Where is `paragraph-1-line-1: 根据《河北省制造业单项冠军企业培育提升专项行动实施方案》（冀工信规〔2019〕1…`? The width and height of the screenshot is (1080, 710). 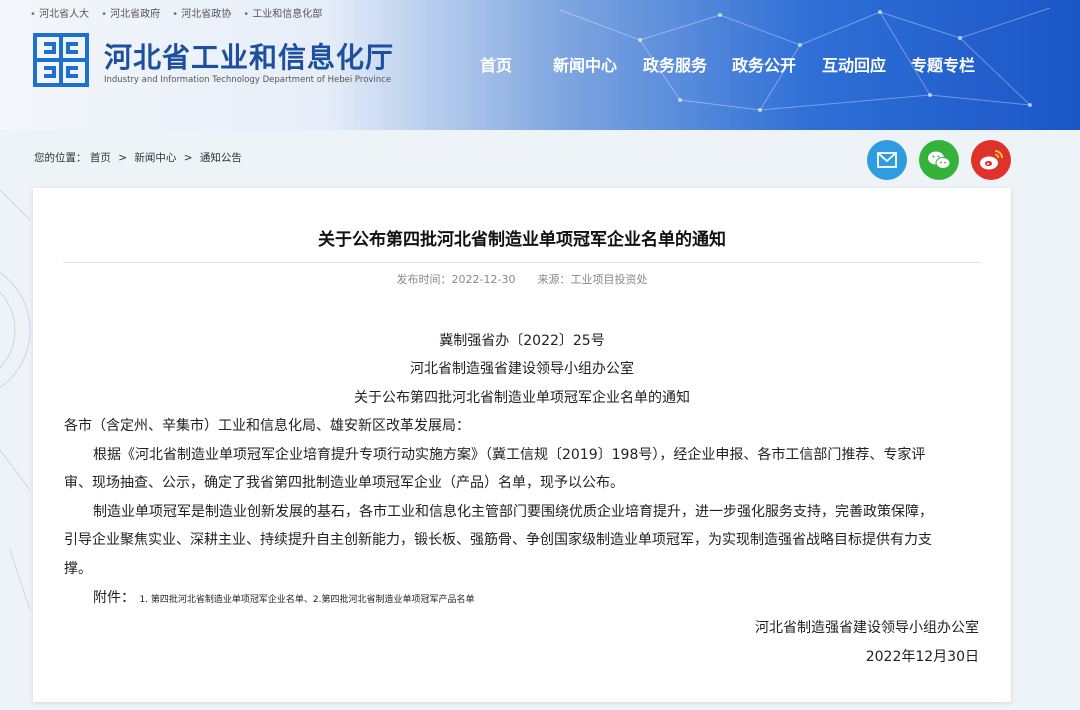
paragraph-1-line-1: 根据《河北省制造业单项冠军企业培育提升专项行动实施方案》（冀工信规〔2019〕1… is located at coordinates (509, 455).